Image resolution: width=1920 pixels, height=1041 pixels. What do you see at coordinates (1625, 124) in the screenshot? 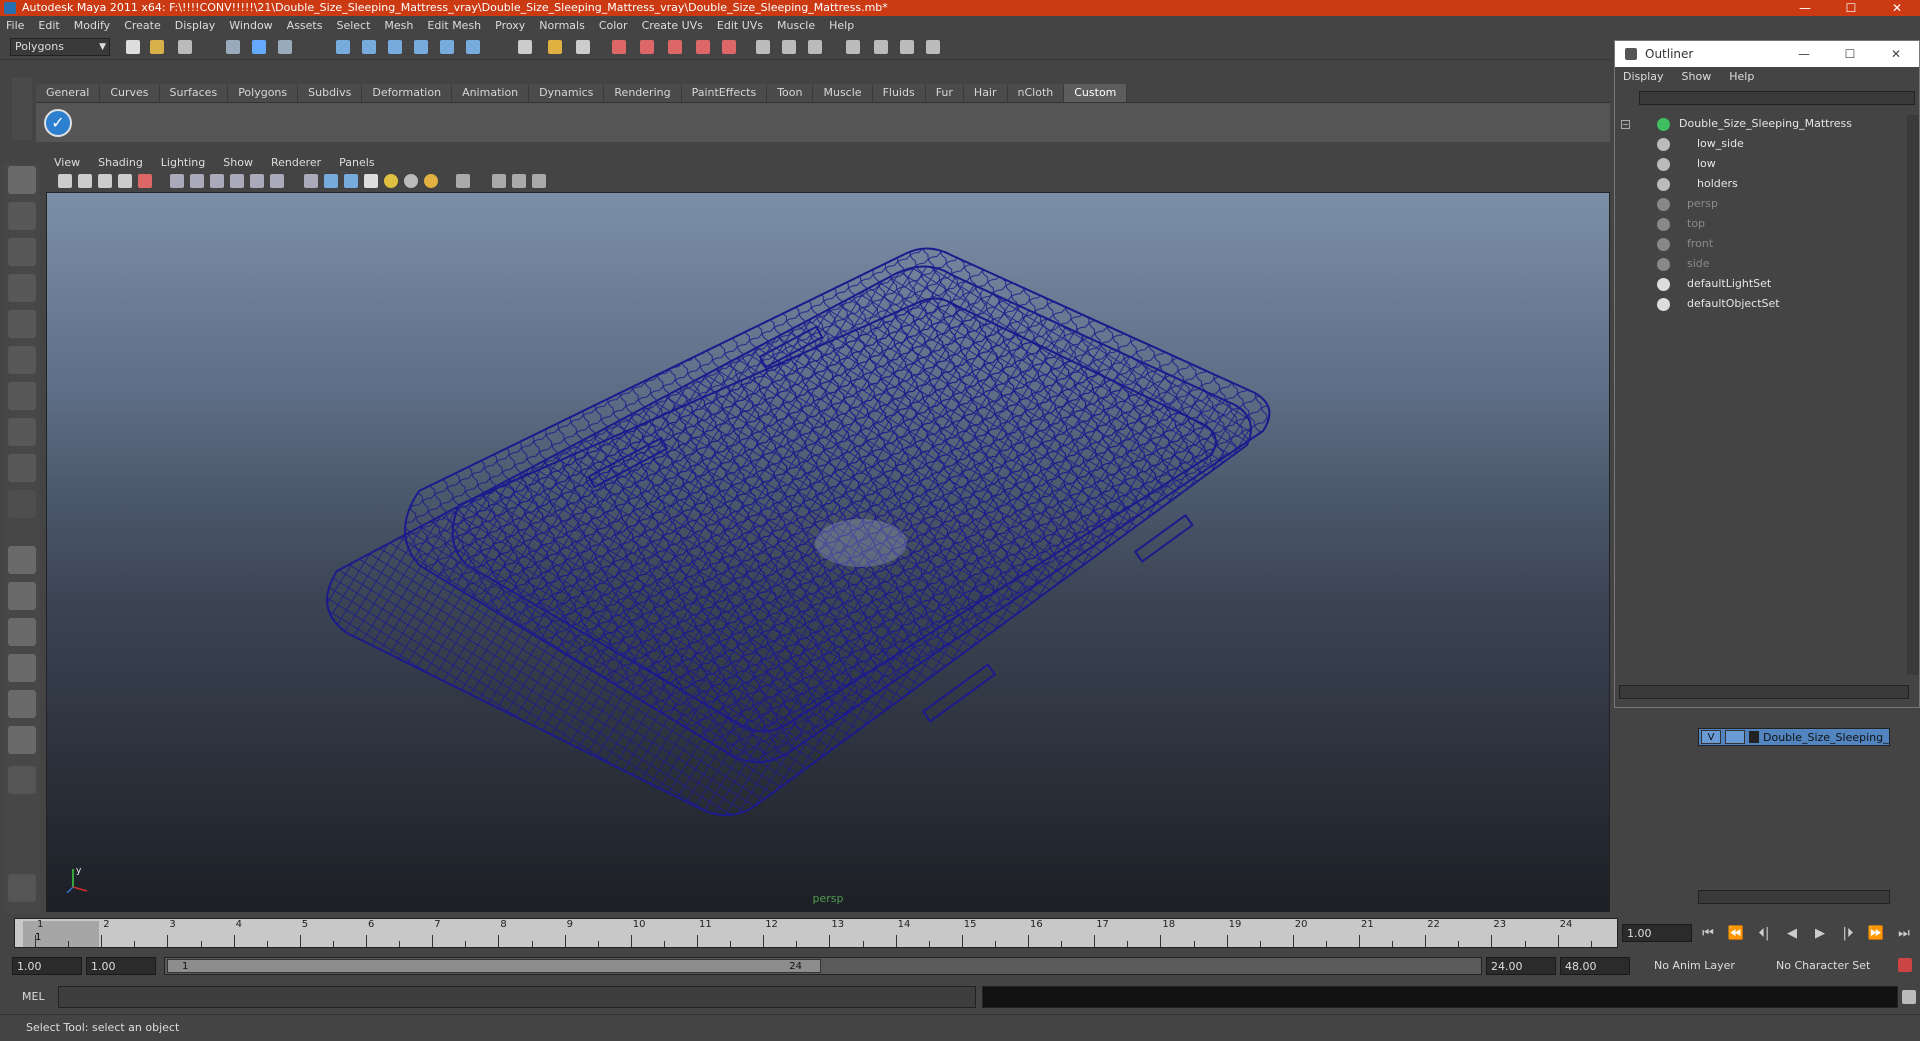
I see `collapse-toggle-icon: −` at bounding box center [1625, 124].